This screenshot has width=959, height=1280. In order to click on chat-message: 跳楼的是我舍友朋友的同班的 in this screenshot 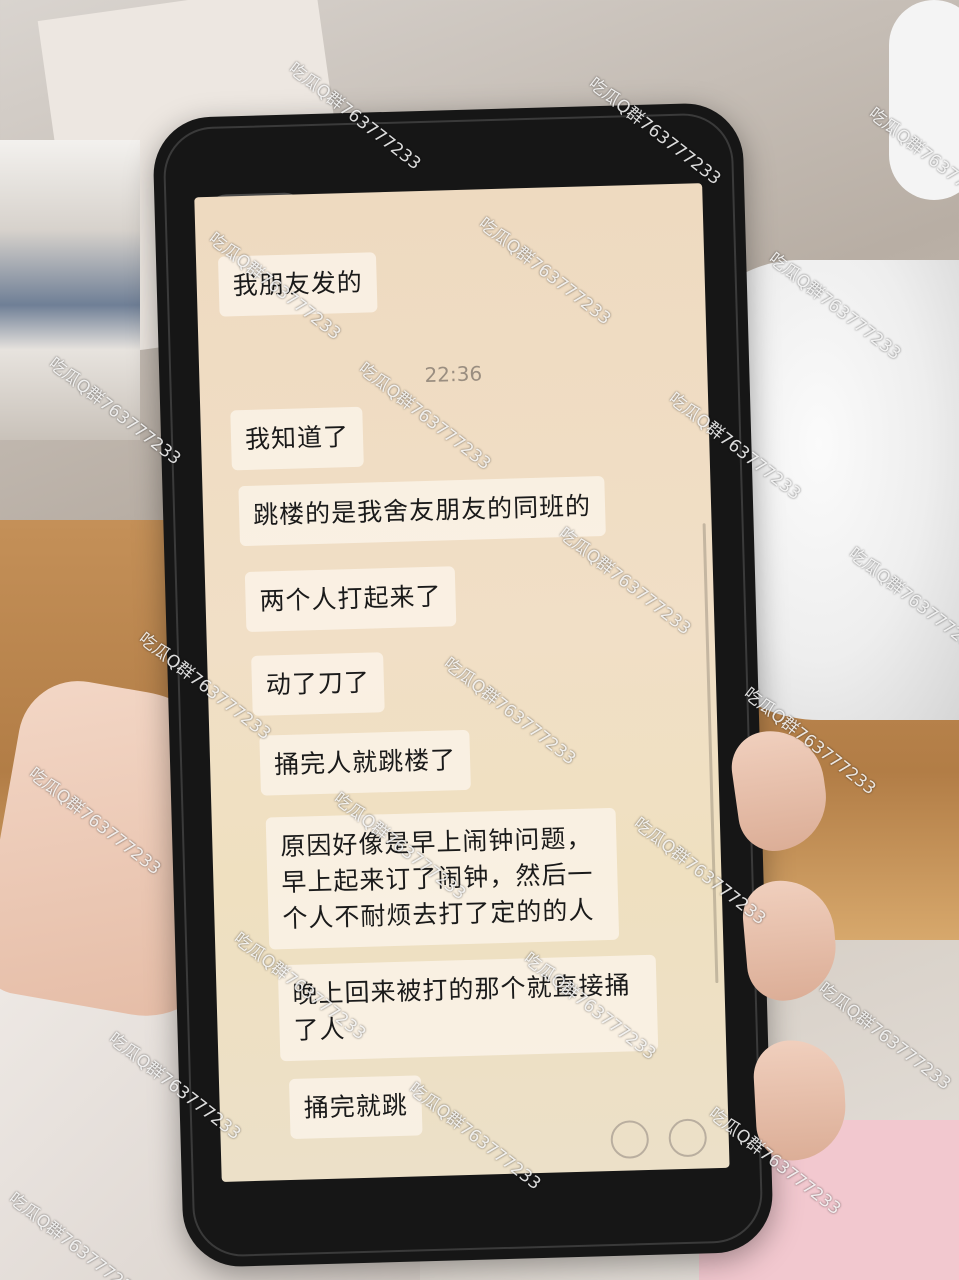, I will do `click(422, 511)`.